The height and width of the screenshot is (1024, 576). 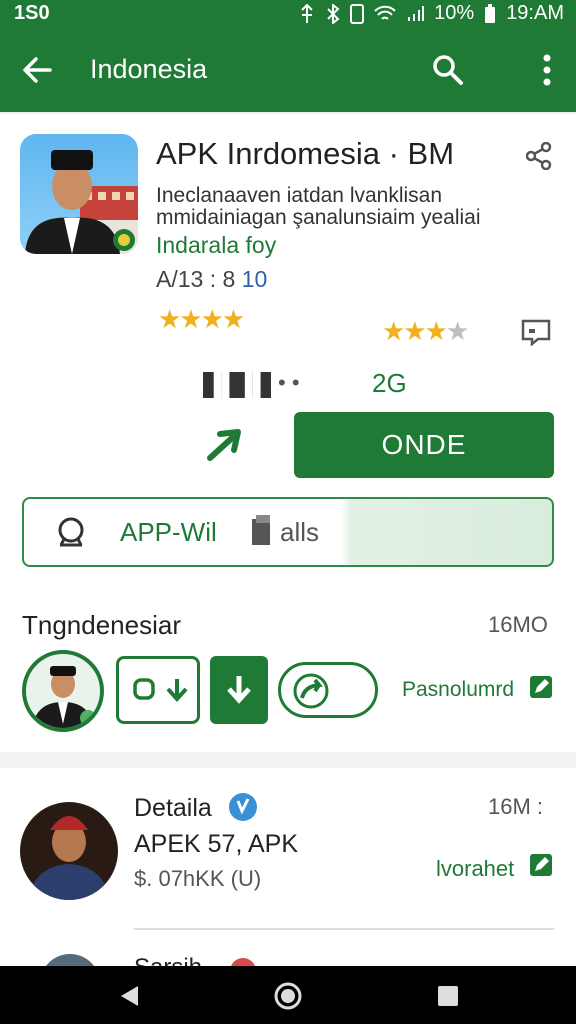 I want to click on wifi-icon, so click(x=385, y=12).